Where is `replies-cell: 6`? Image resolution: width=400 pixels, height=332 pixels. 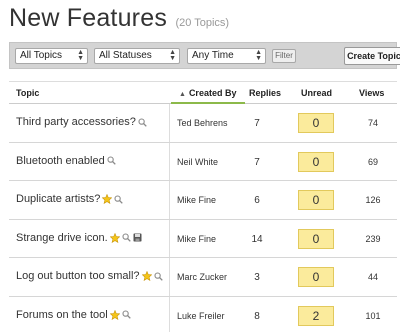
replies-cell: 6 is located at coordinates (257, 200).